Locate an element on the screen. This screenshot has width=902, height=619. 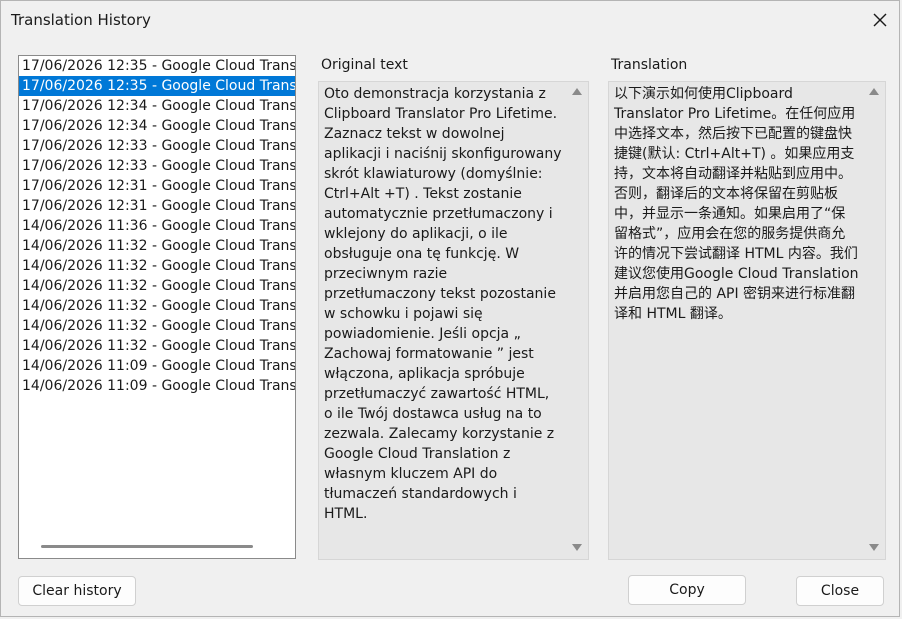
copy-button: Copy is located at coordinates (687, 590).